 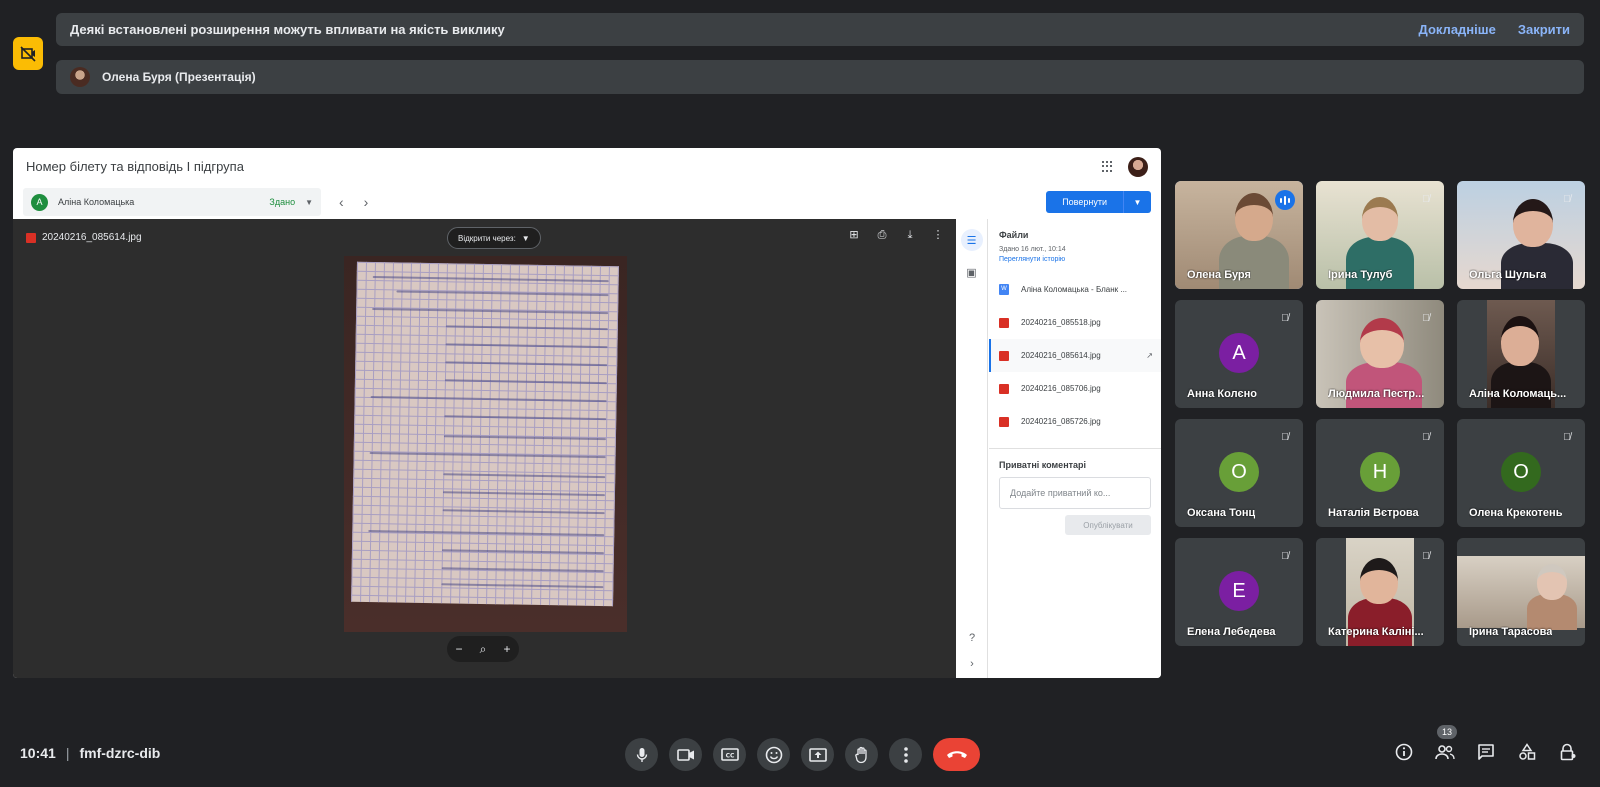 I want to click on files-panel-icon: ☰, so click(x=971, y=240).